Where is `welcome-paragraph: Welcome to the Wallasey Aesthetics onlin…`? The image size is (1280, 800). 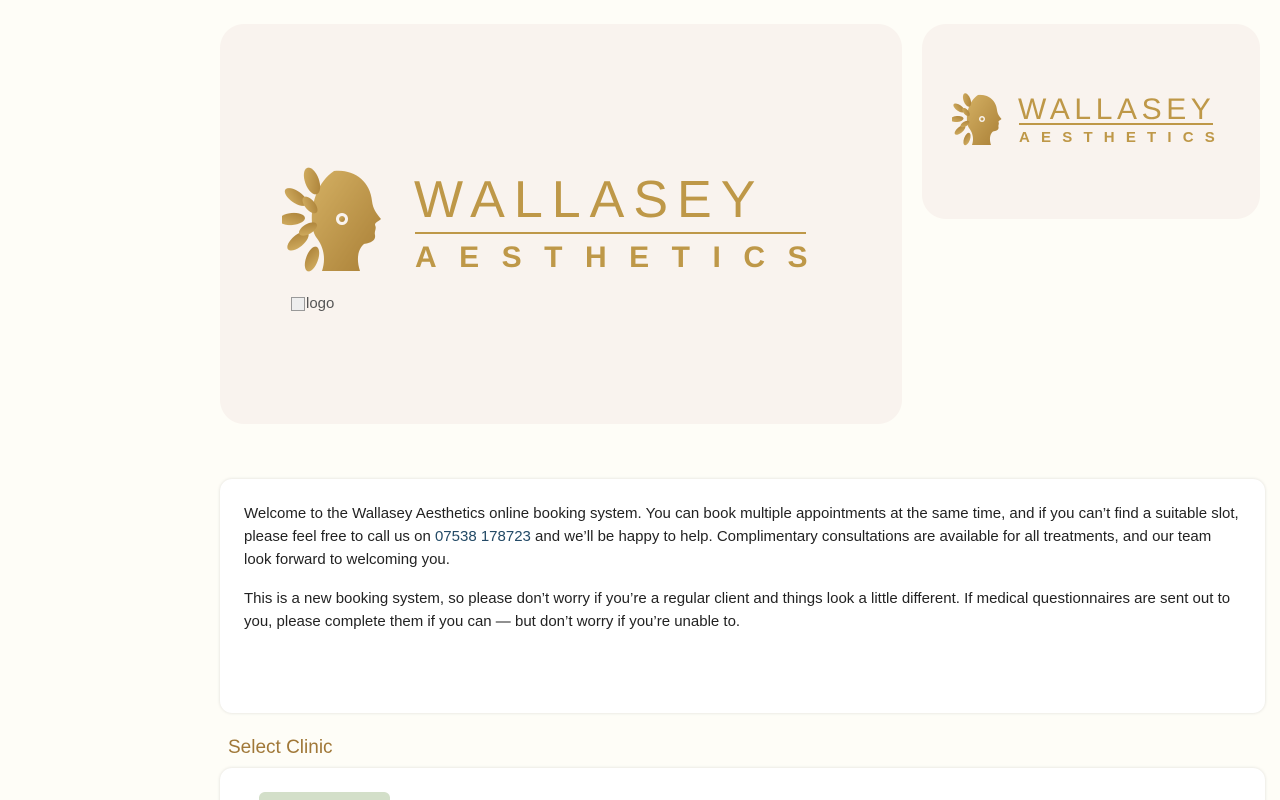
welcome-paragraph: Welcome to the Wallasey Aesthetics onlin… is located at coordinates (742, 536).